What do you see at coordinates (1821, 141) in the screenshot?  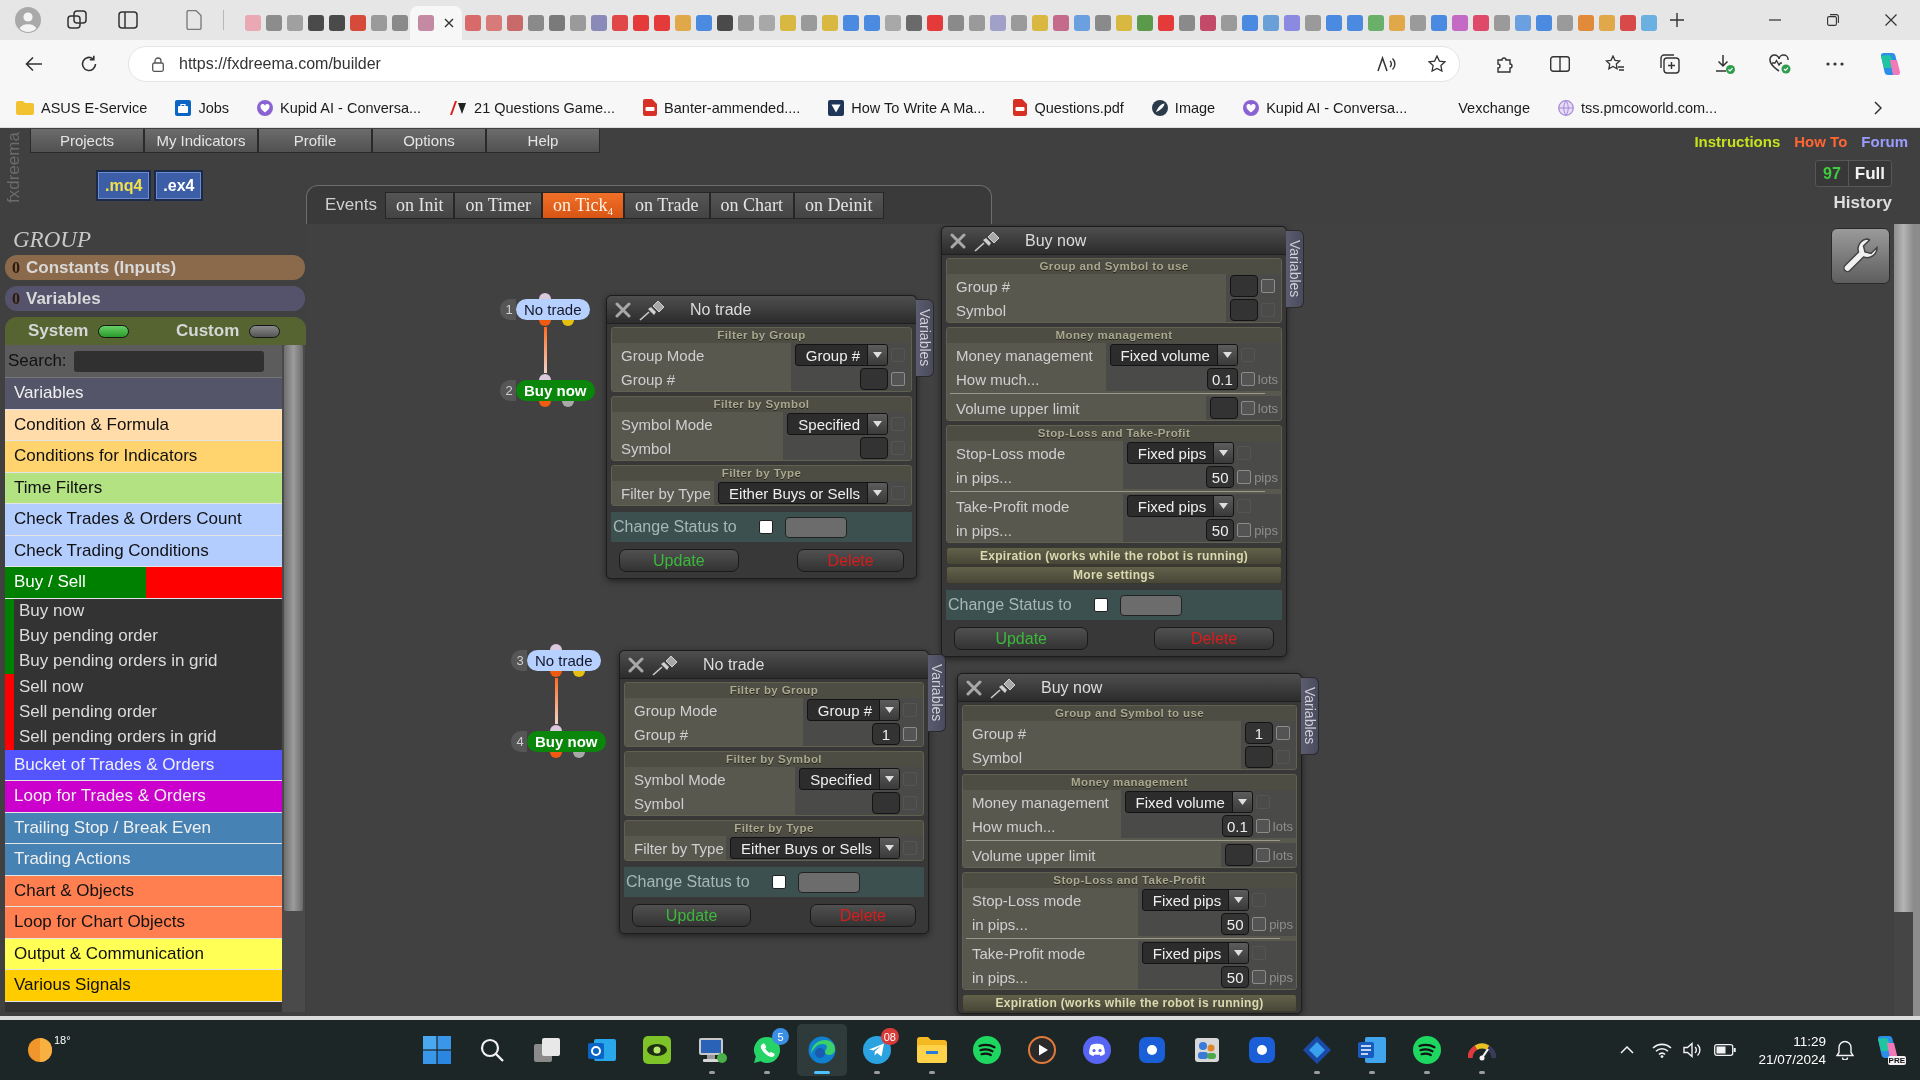 I see `header-link: How To` at bounding box center [1821, 141].